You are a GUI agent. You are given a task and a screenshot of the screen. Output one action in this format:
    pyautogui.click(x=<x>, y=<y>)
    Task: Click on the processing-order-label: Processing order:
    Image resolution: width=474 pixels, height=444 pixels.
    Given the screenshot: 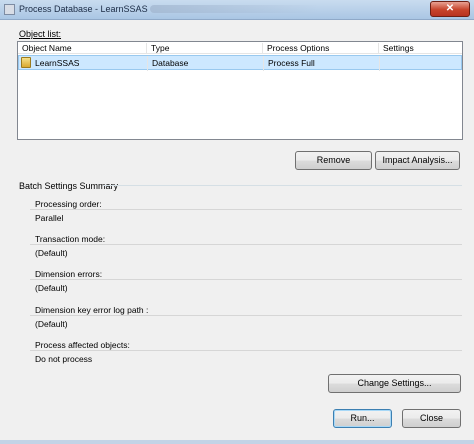 What is the action you would take?
    pyautogui.click(x=68, y=204)
    